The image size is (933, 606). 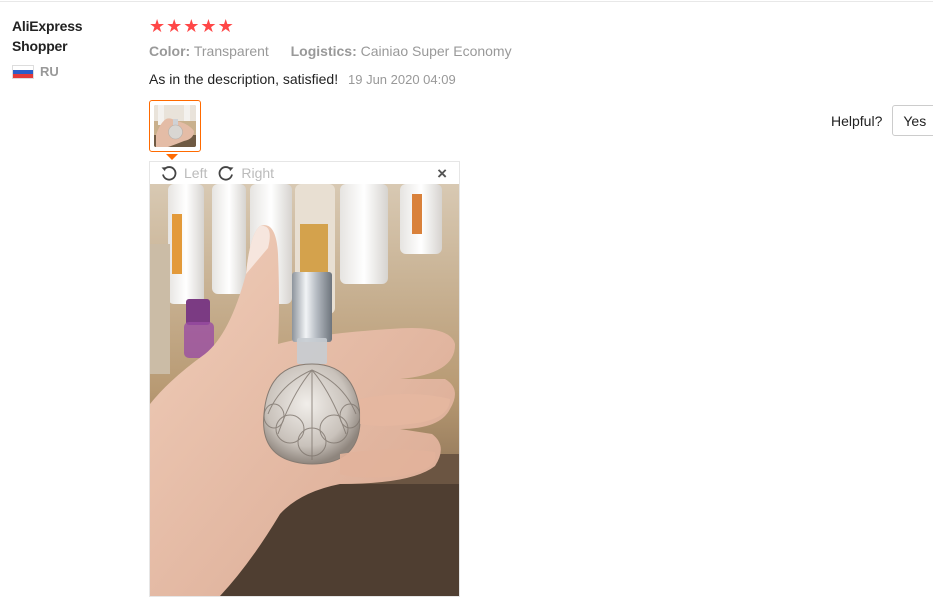 What do you see at coordinates (231, 51) in the screenshot?
I see `color-value: Transparent` at bounding box center [231, 51].